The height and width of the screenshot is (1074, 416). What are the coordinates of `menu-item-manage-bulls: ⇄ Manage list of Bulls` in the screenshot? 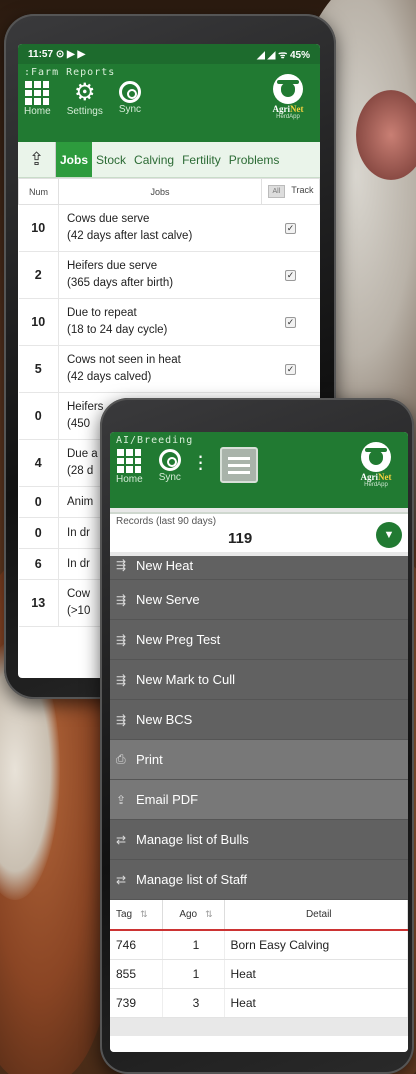 It's located at (259, 840).